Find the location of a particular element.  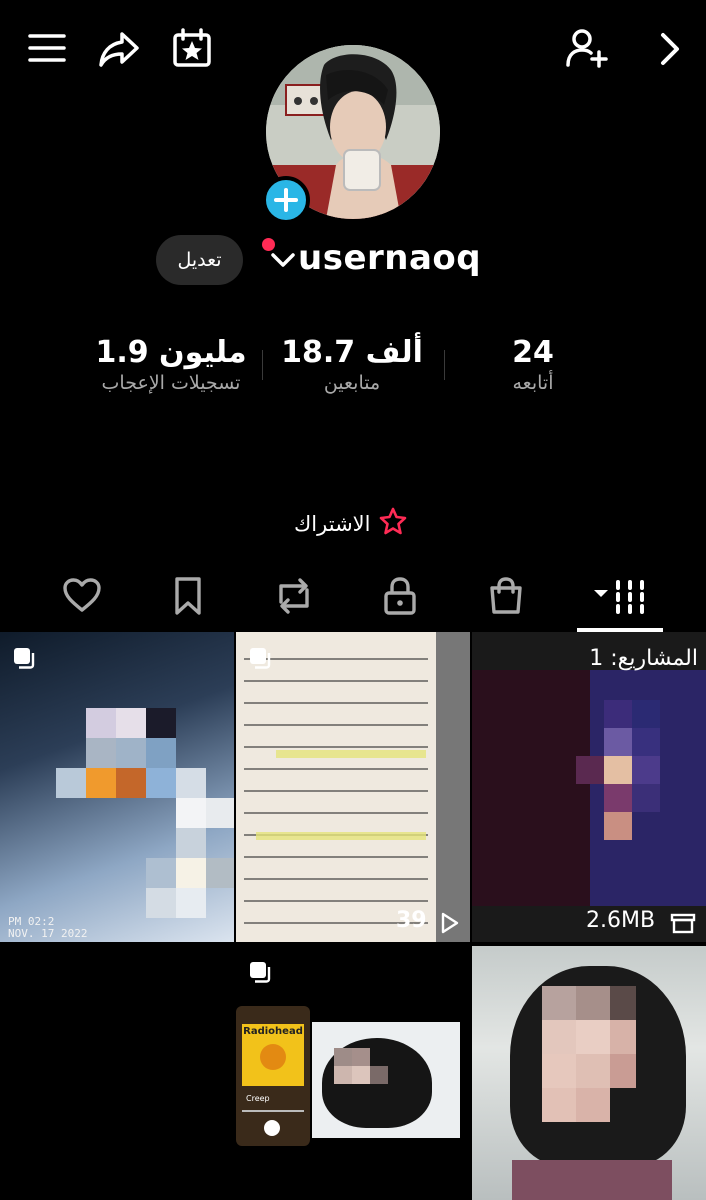

project-size: 2.6MB is located at coordinates (621, 920).